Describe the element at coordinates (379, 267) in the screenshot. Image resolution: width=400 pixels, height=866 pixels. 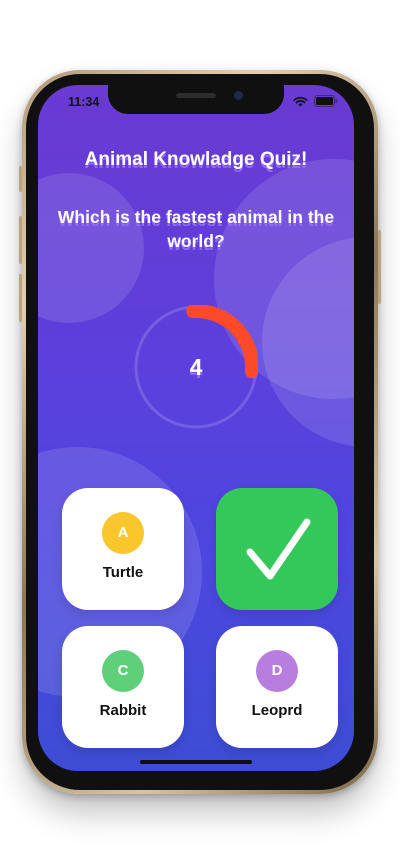
I see `power-button` at that location.